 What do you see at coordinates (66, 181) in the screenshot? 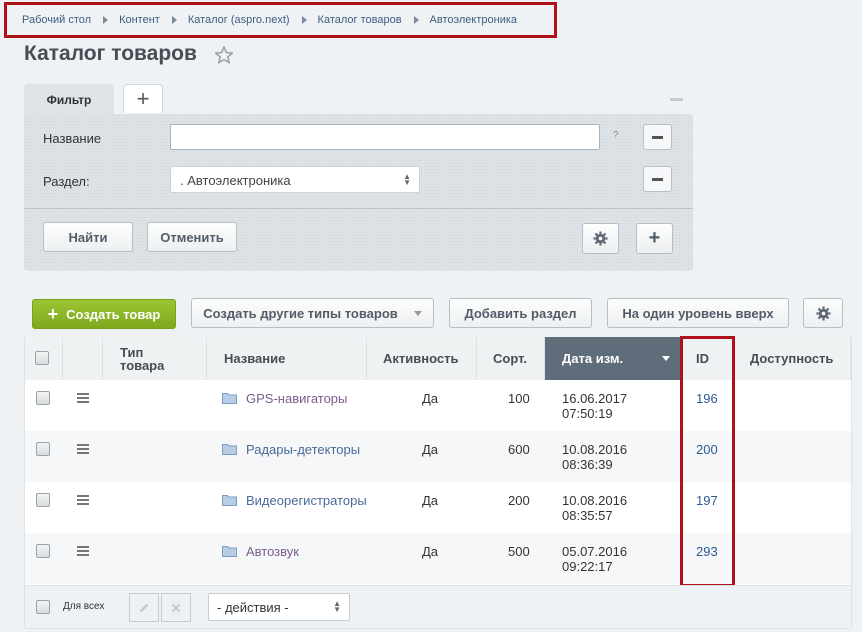
I see `section-field-label: Раздел:` at bounding box center [66, 181].